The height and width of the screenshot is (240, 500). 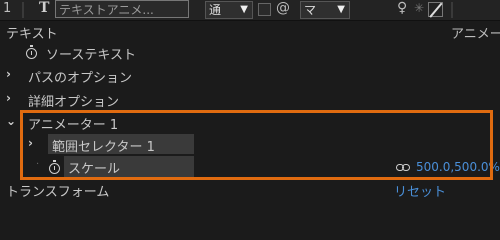 I want to click on path-options-label: パスのオプション, so click(x=80, y=78).